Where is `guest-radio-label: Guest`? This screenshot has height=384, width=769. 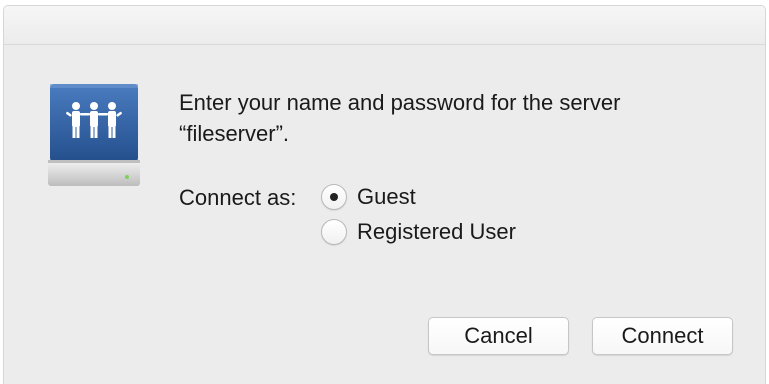 guest-radio-label: Guest is located at coordinates (386, 197).